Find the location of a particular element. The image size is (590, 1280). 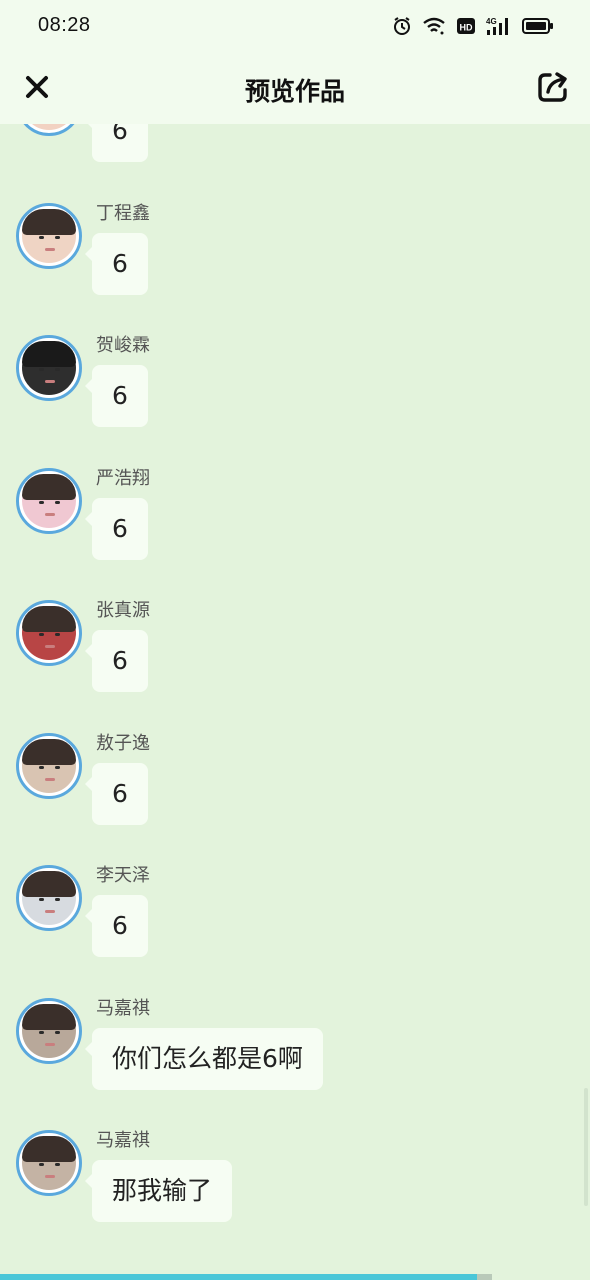

signal-4g-icon: 4G is located at coordinates (499, 26).